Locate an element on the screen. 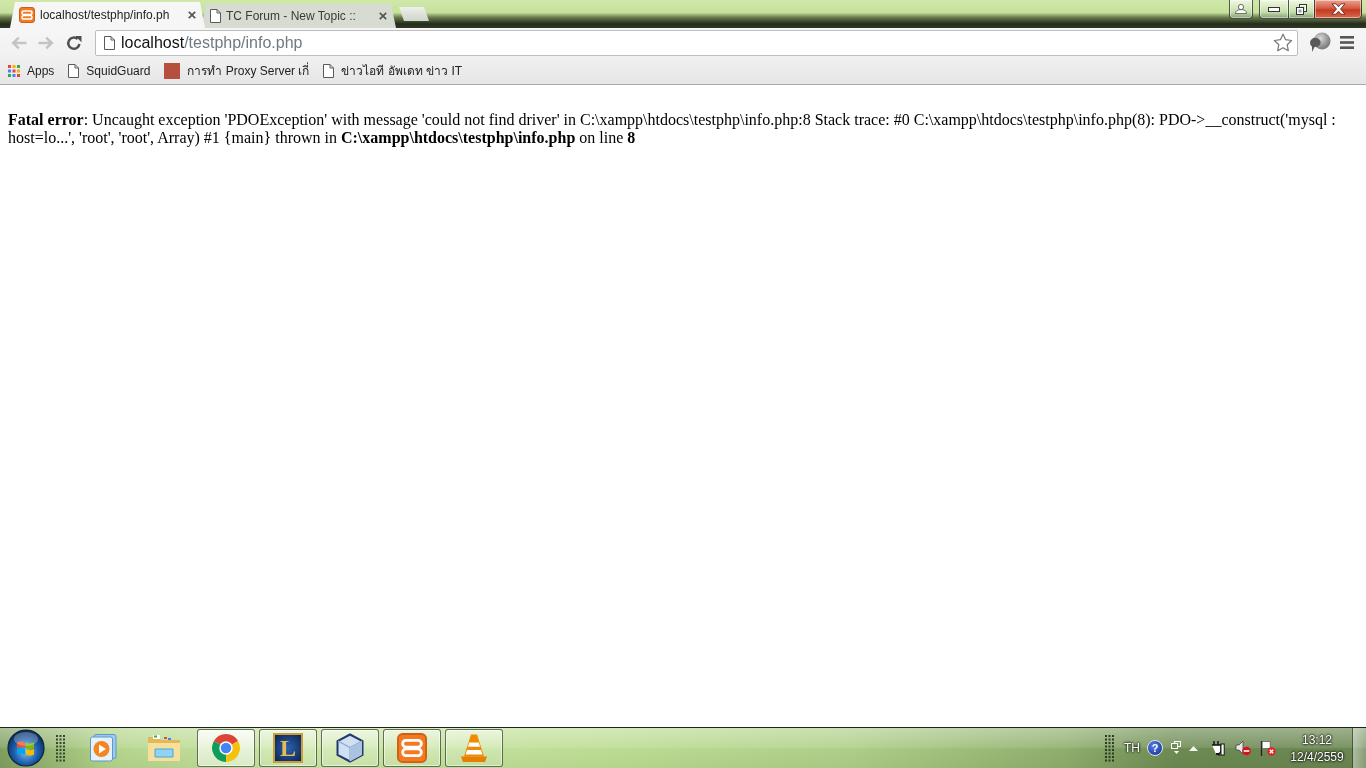  bookmark-item: SquidGuard is located at coordinates (109, 70).